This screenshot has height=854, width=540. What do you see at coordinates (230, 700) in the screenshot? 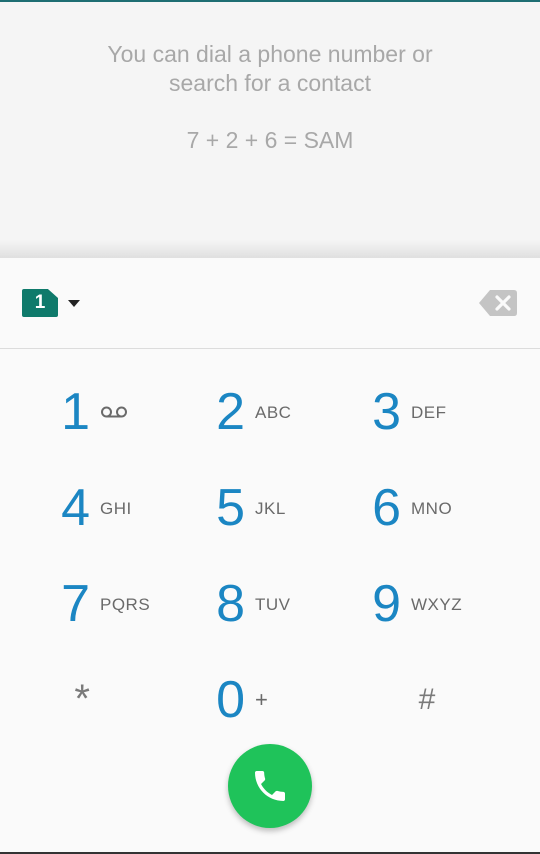
I see `key-digit: 0` at bounding box center [230, 700].